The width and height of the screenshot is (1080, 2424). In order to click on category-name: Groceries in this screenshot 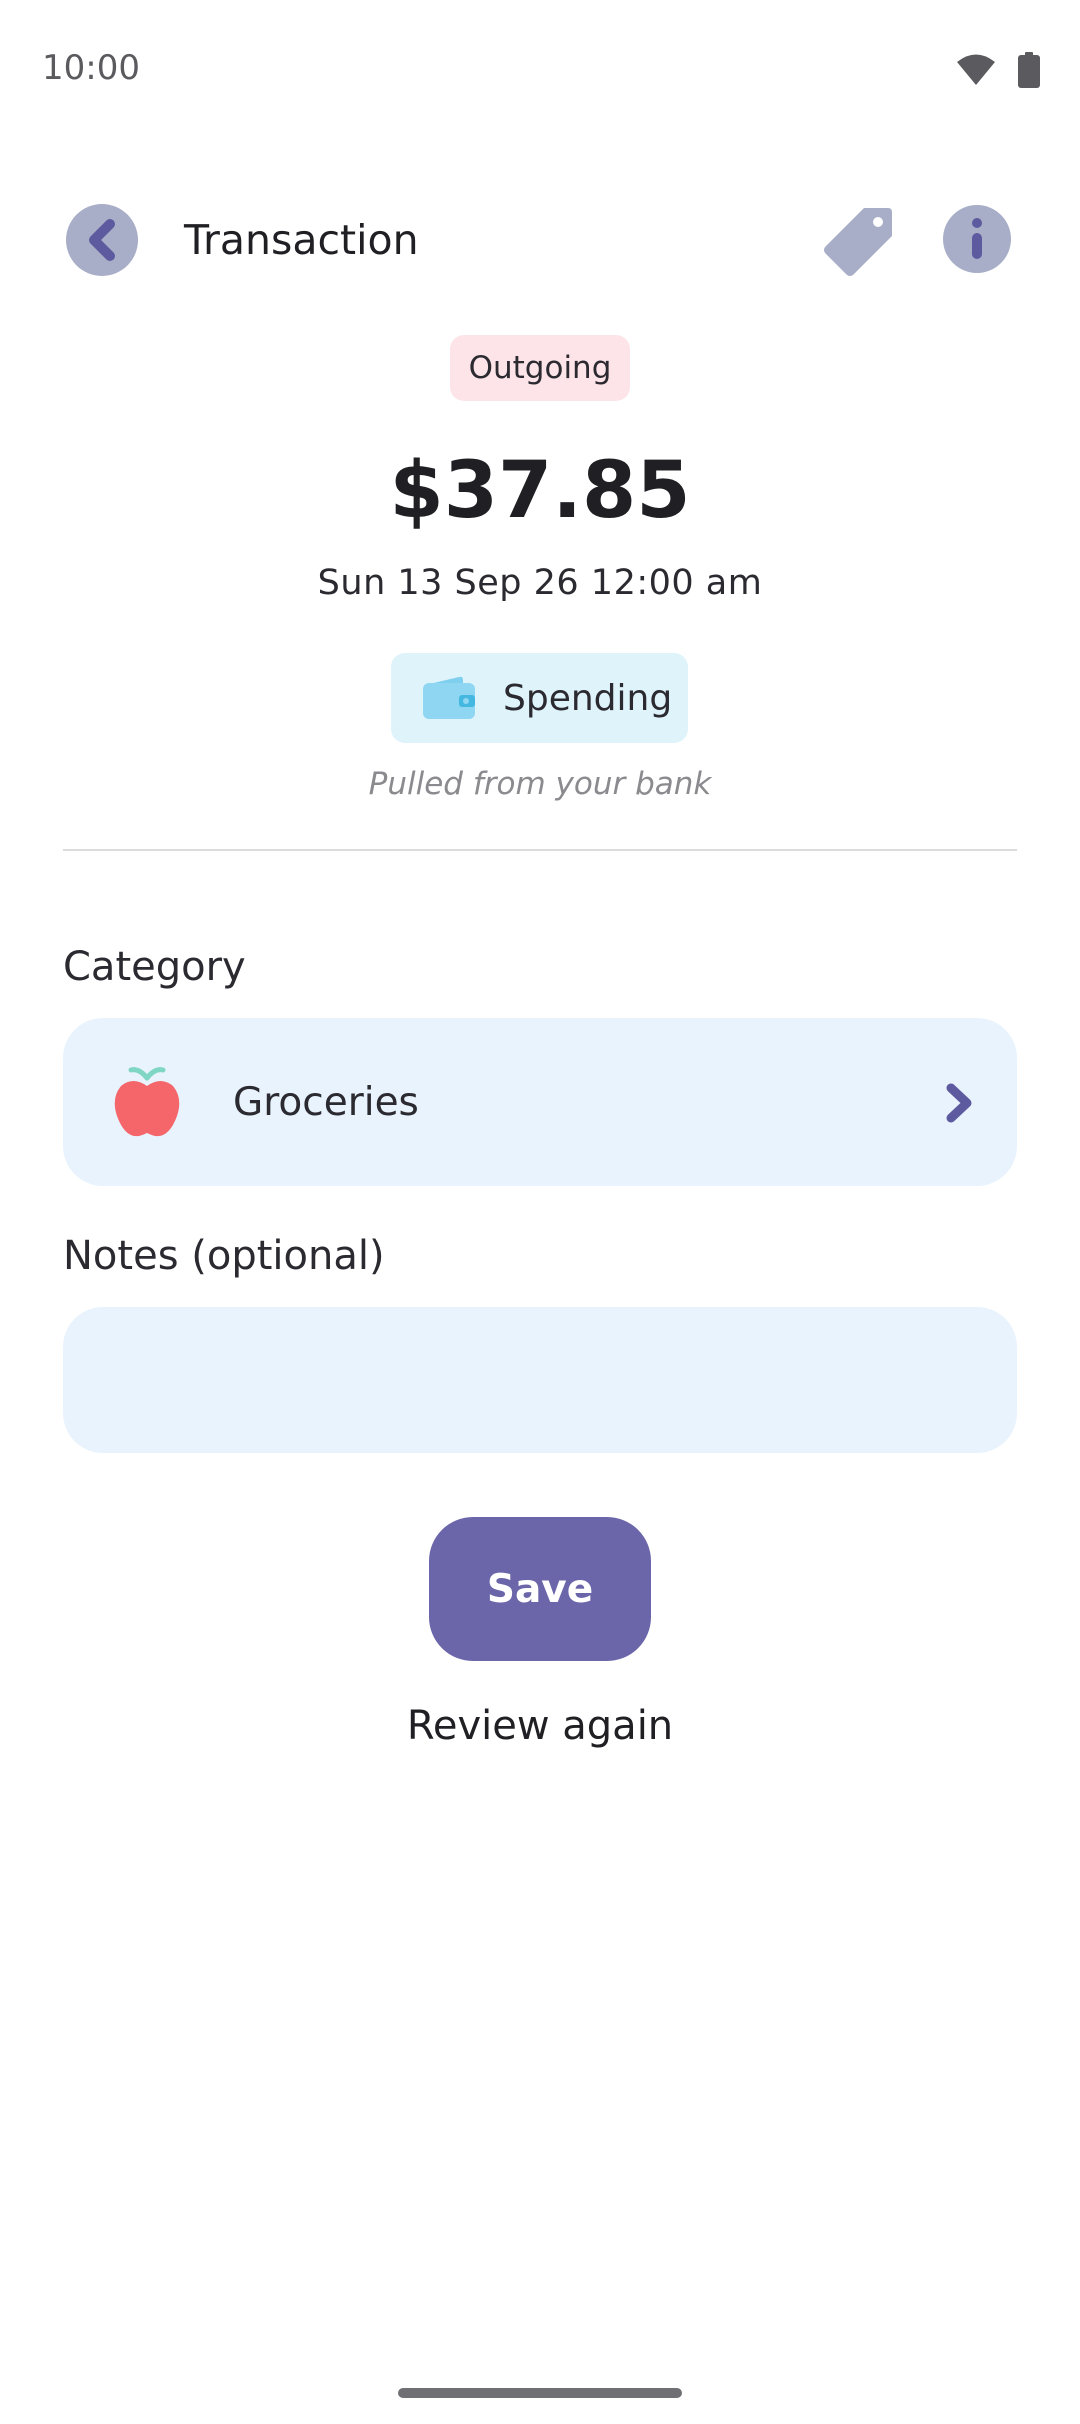, I will do `click(326, 1102)`.